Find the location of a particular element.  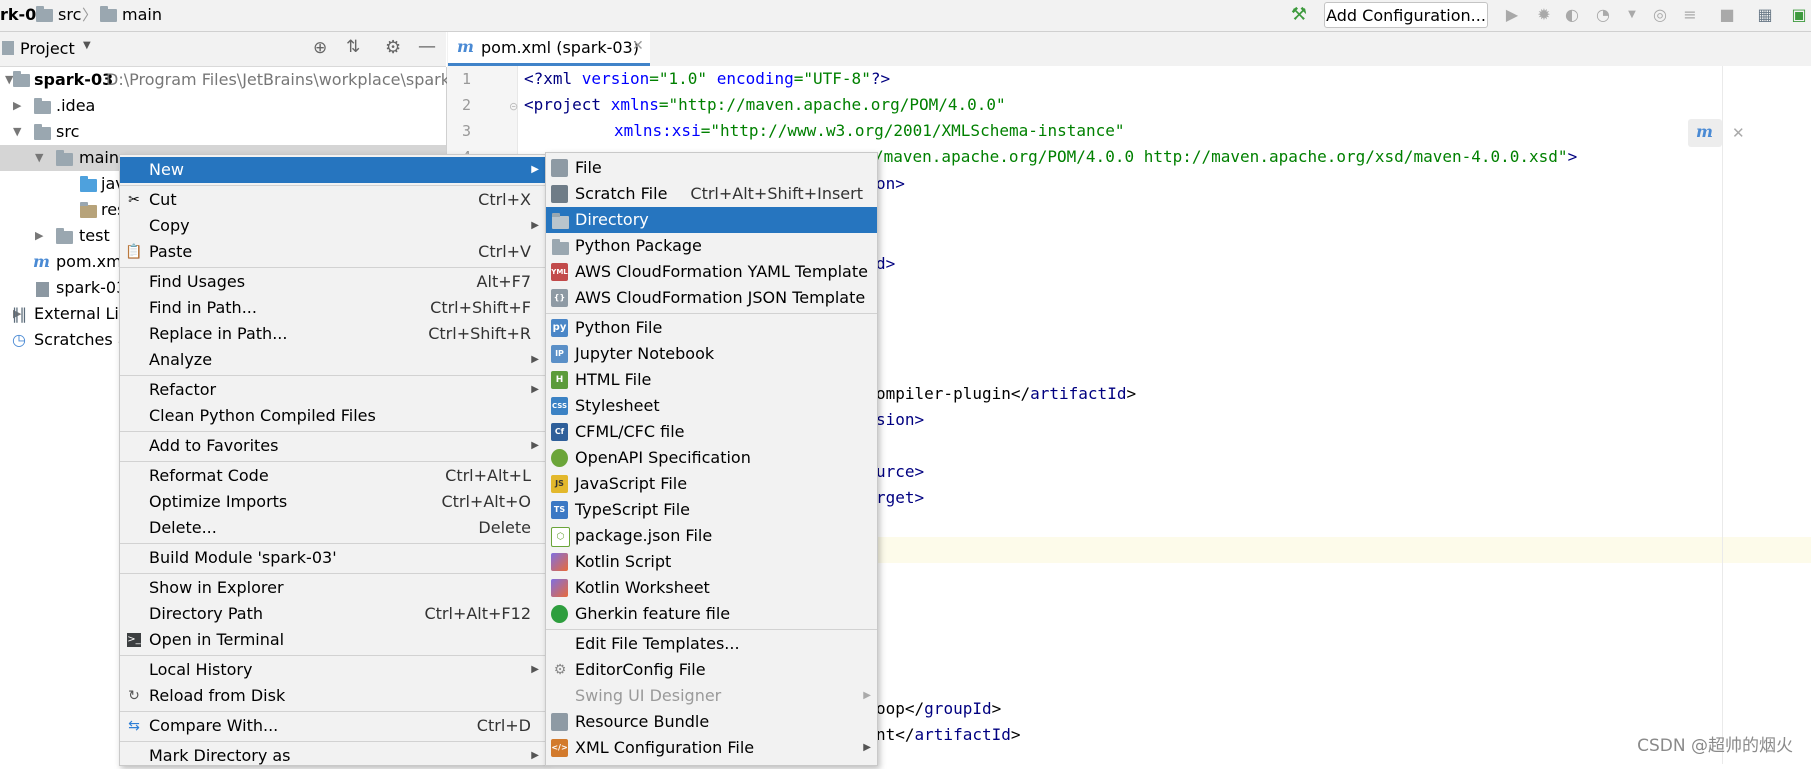

menu-item-add-to-favorites: Add to Favorites ▶ is located at coordinates (332, 446).